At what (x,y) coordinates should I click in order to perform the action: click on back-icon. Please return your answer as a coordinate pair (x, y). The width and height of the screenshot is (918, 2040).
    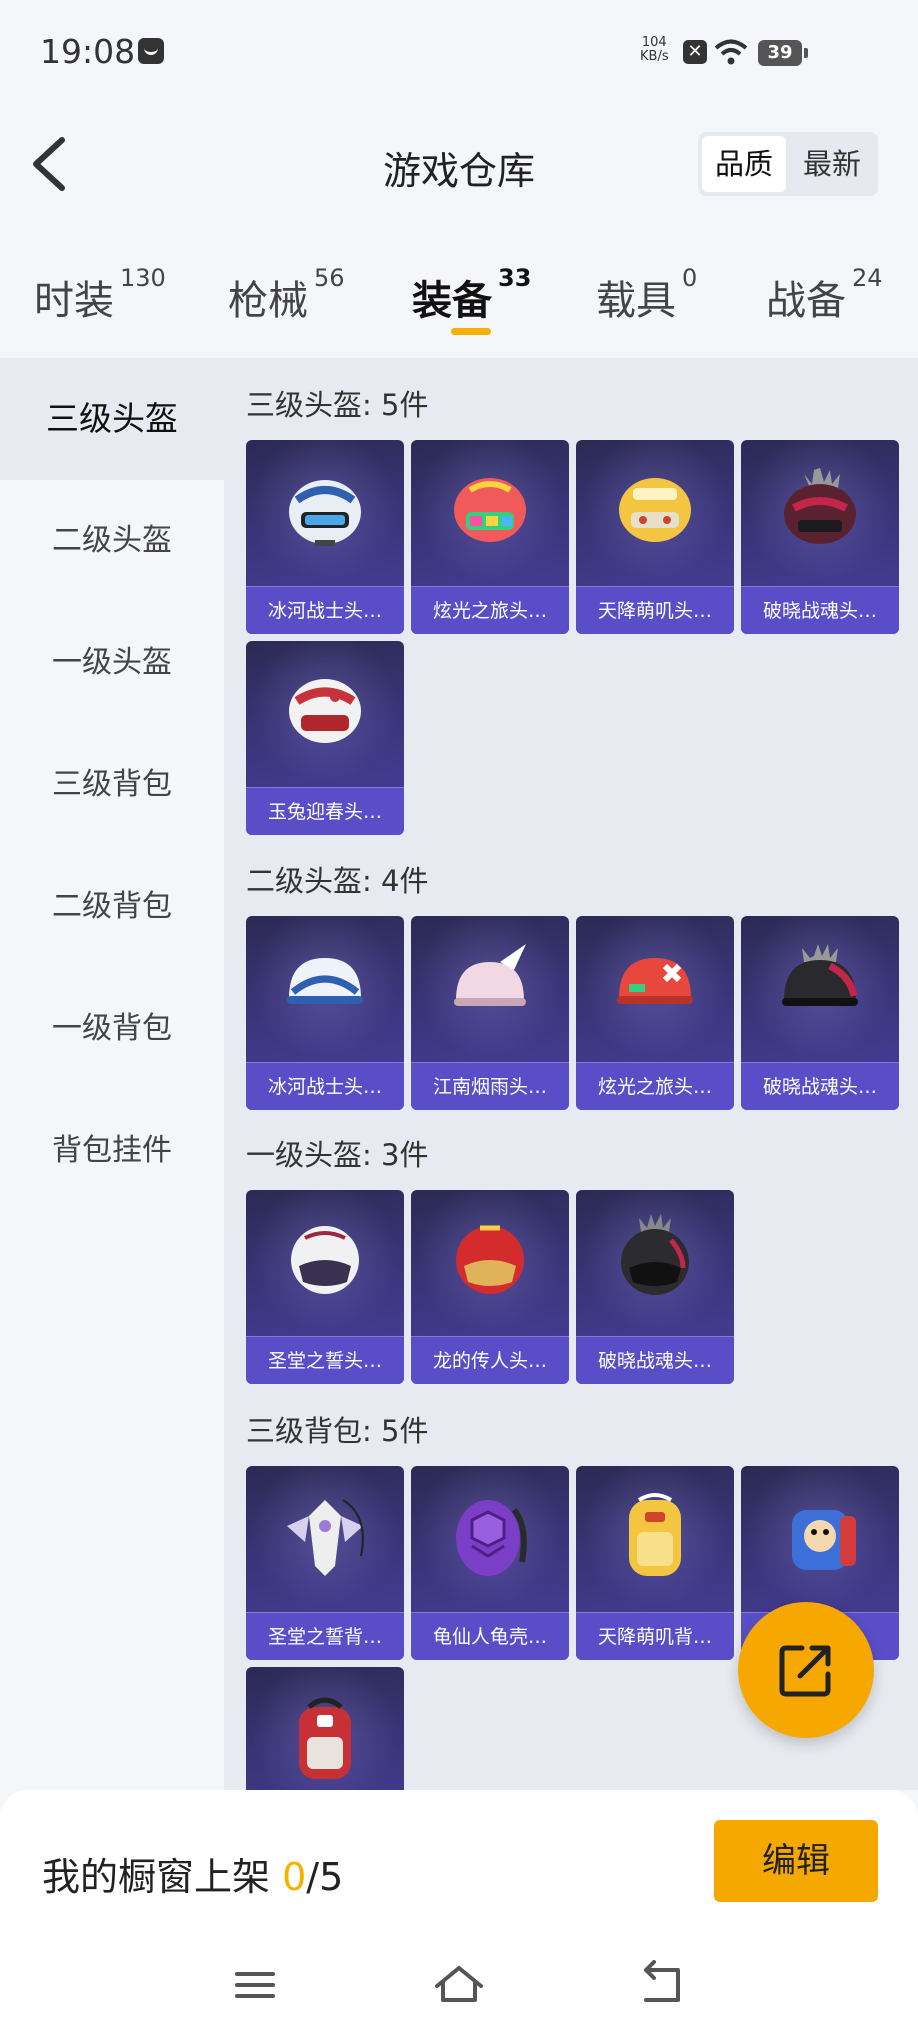
    Looking at the image, I should click on (662, 1985).